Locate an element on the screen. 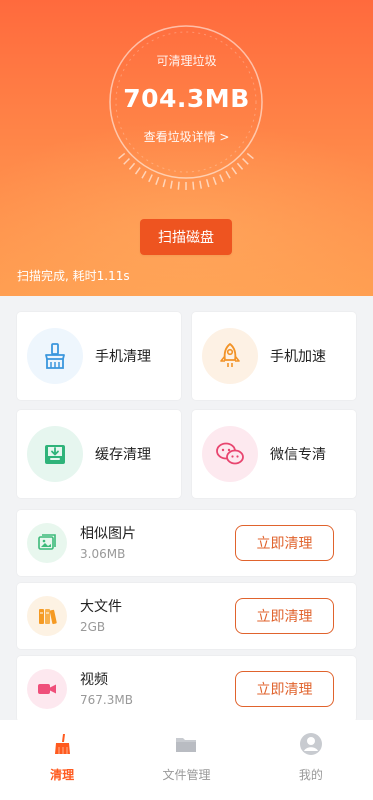 This screenshot has height=800, width=373. feature-cache-clean: 缓存清理 is located at coordinates (99, 454).